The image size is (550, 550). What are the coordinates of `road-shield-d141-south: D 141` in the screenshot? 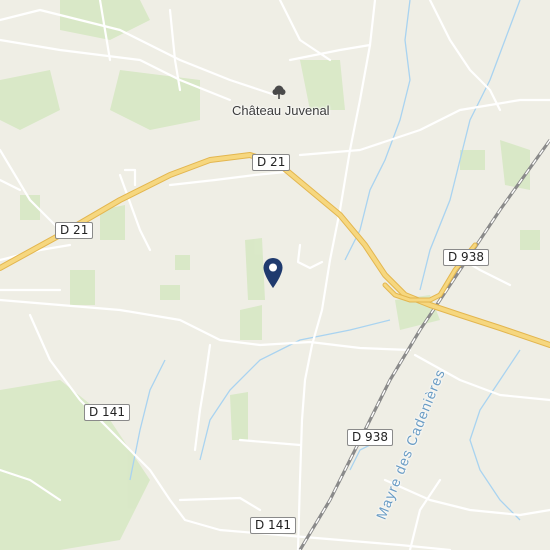 It's located at (273, 525).